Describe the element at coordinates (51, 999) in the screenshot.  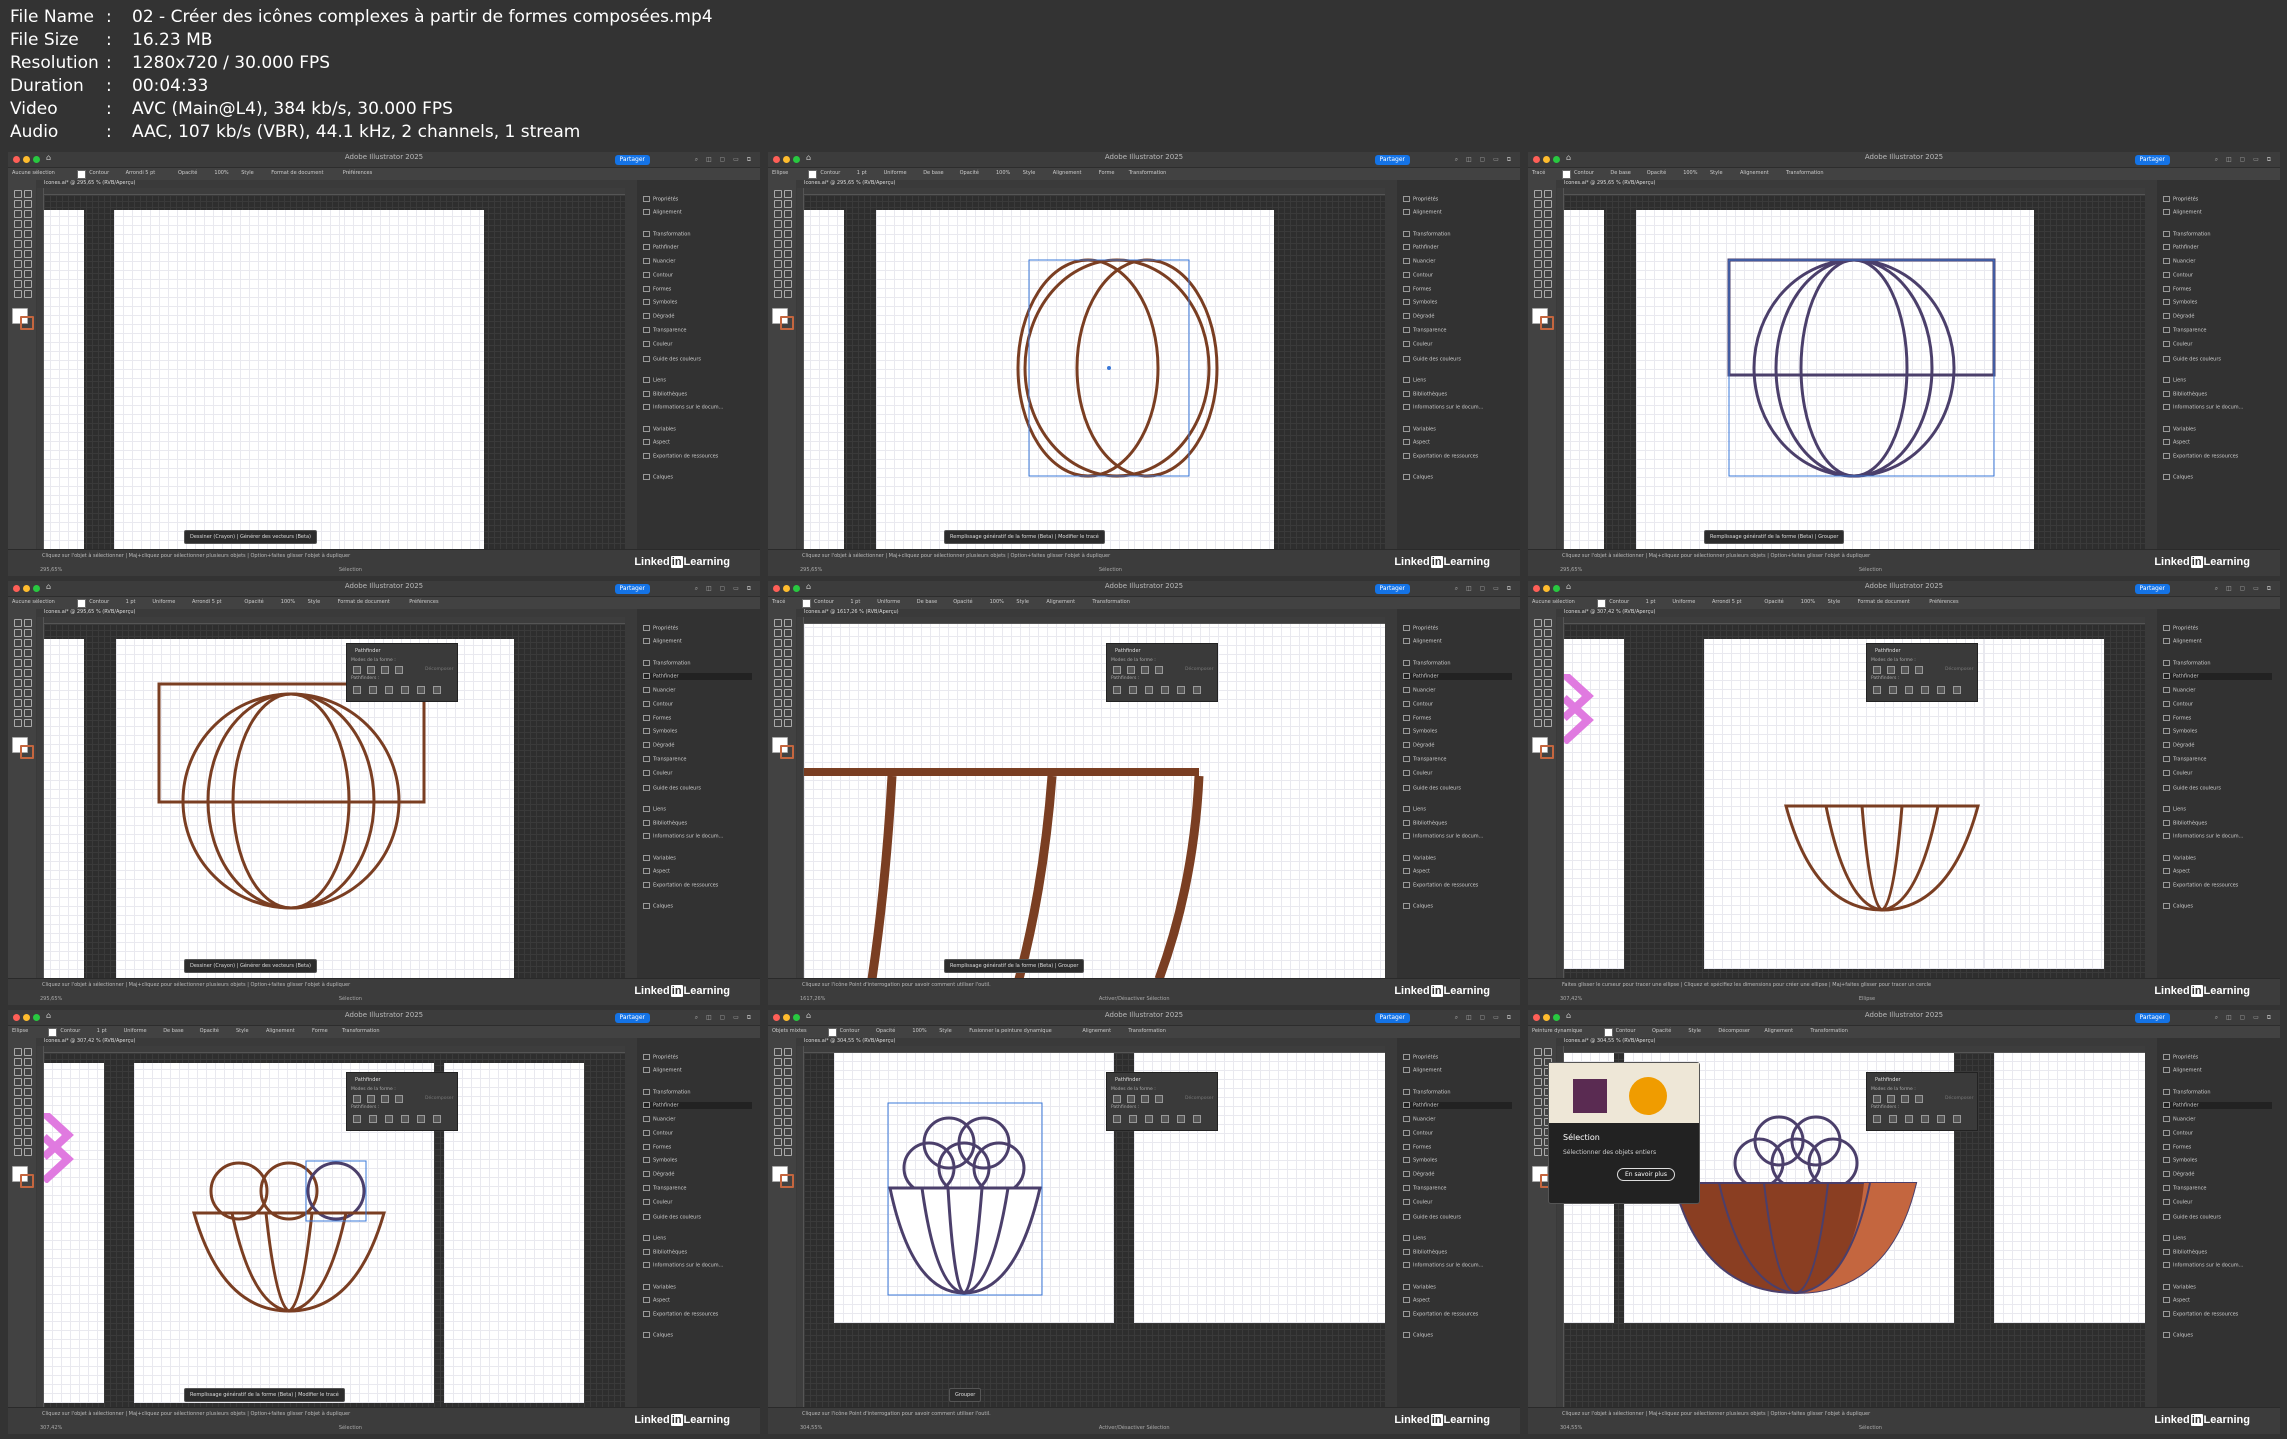
I see `zoom-level: 295,65%` at that location.